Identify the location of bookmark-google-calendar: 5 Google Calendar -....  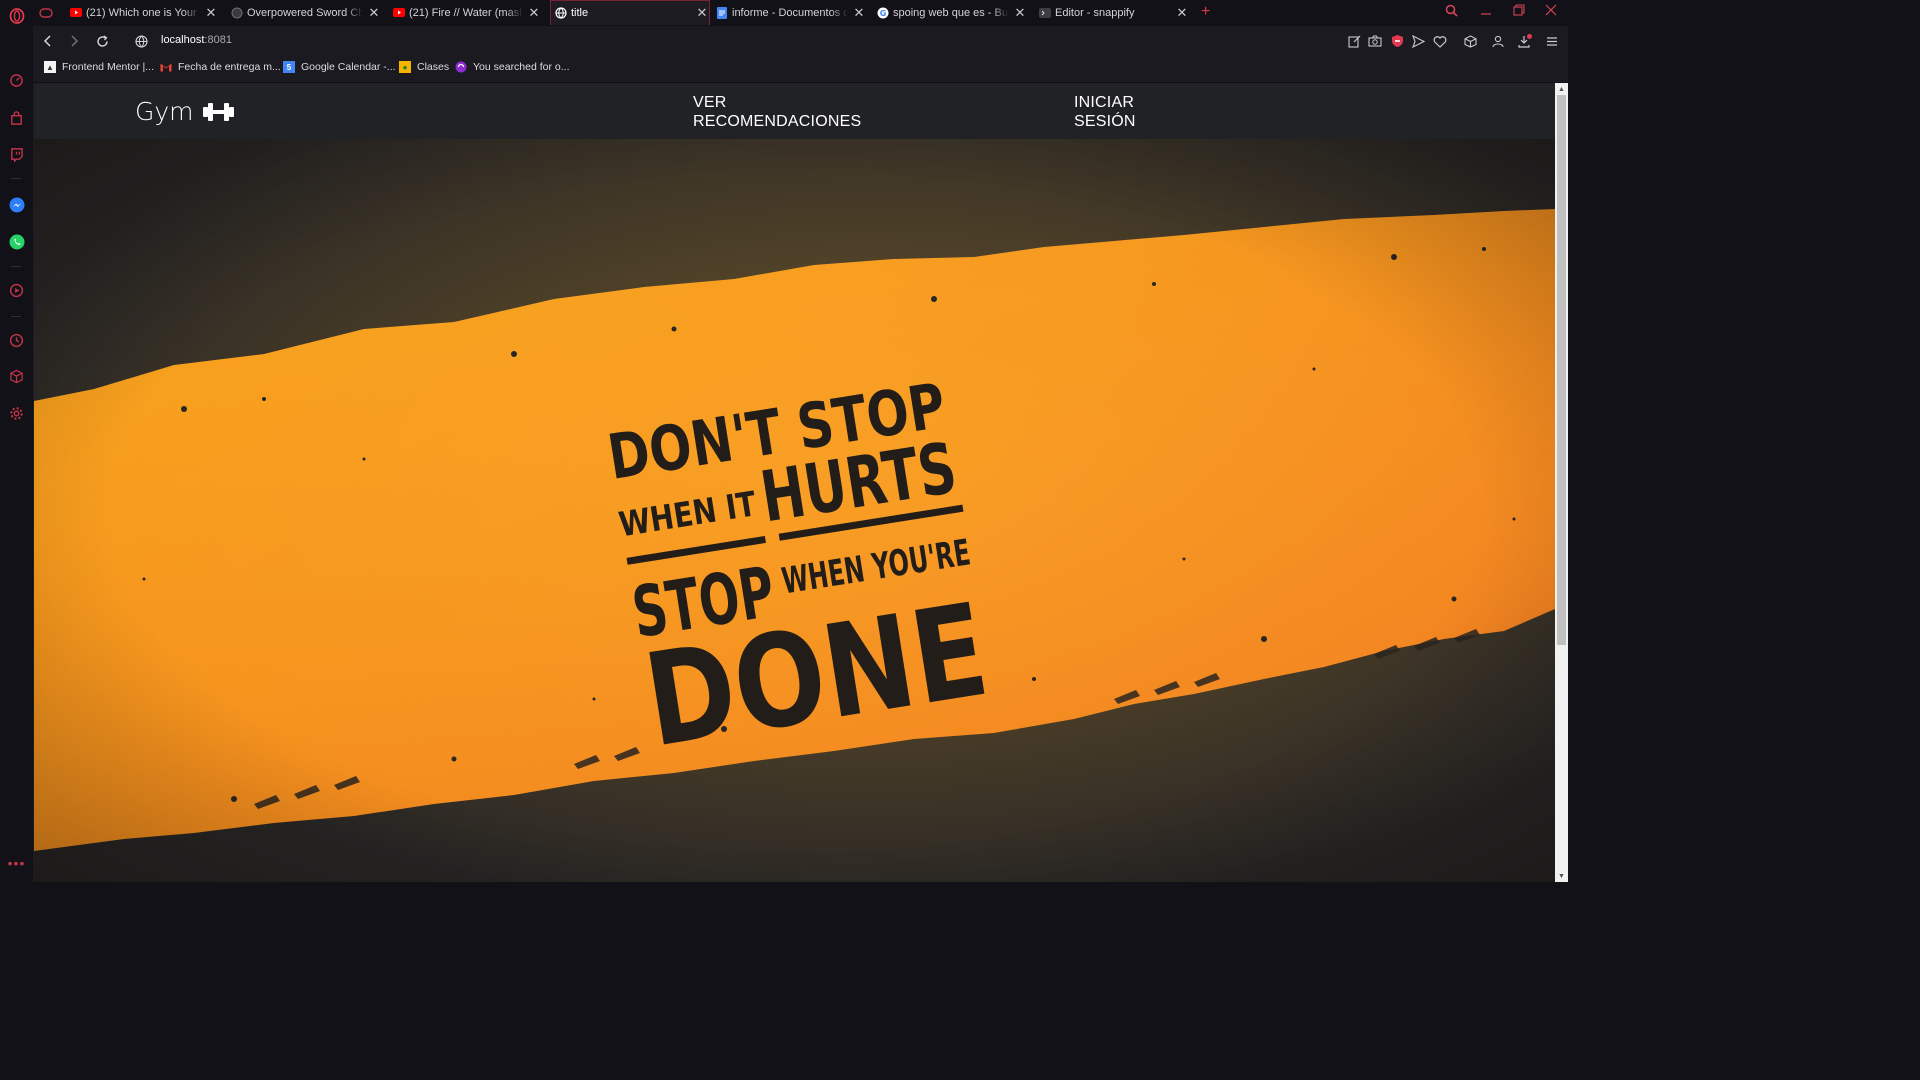
(339, 67).